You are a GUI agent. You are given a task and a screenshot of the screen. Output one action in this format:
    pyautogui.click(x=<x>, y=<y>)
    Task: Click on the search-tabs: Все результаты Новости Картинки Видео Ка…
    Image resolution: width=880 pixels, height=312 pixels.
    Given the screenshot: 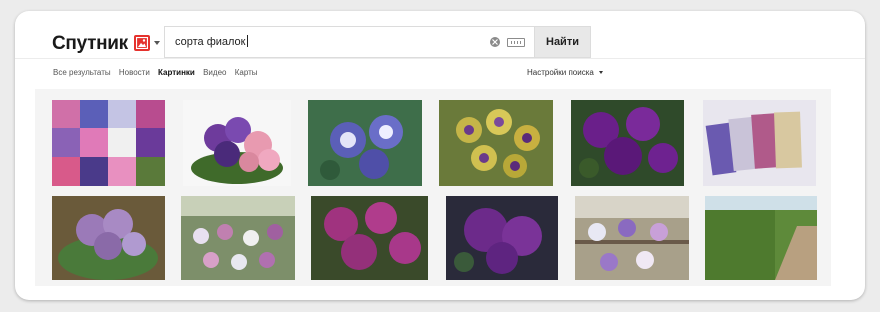 What is the action you would take?
    pyautogui.click(x=158, y=72)
    